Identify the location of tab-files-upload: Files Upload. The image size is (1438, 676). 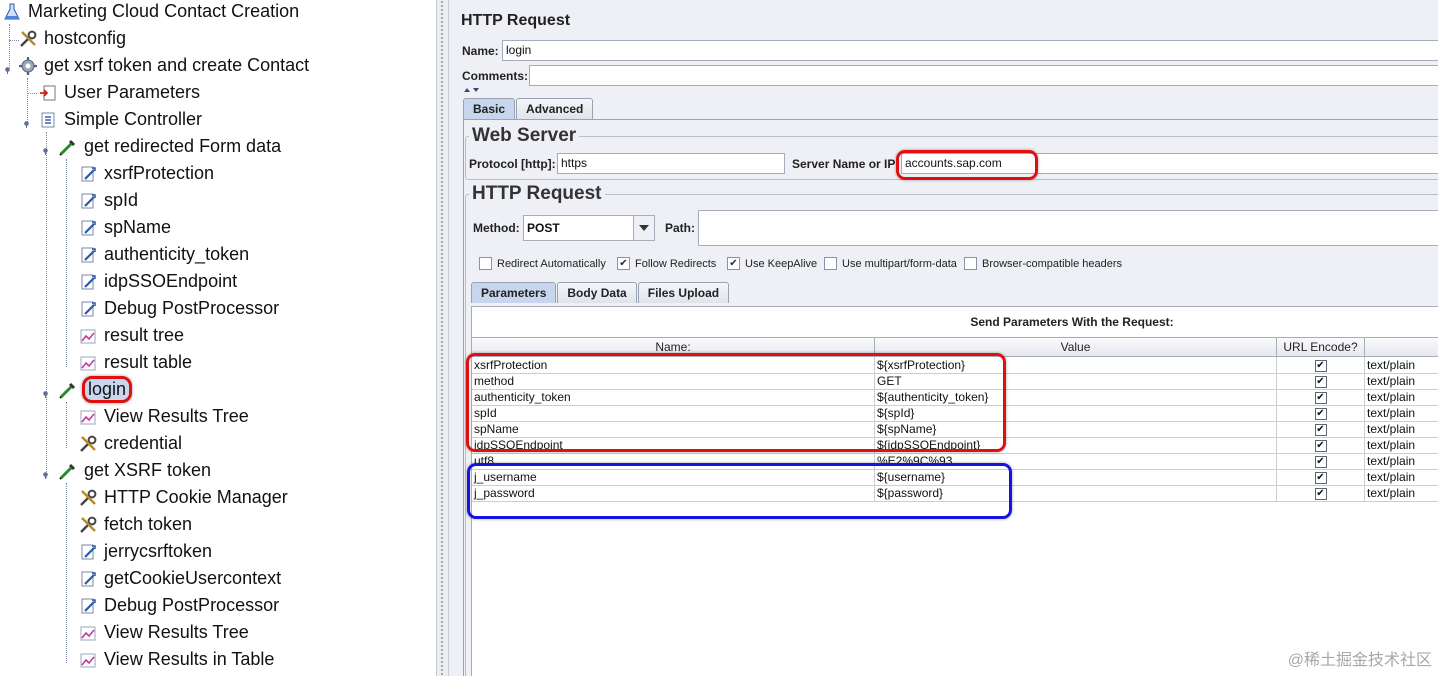
(683, 292).